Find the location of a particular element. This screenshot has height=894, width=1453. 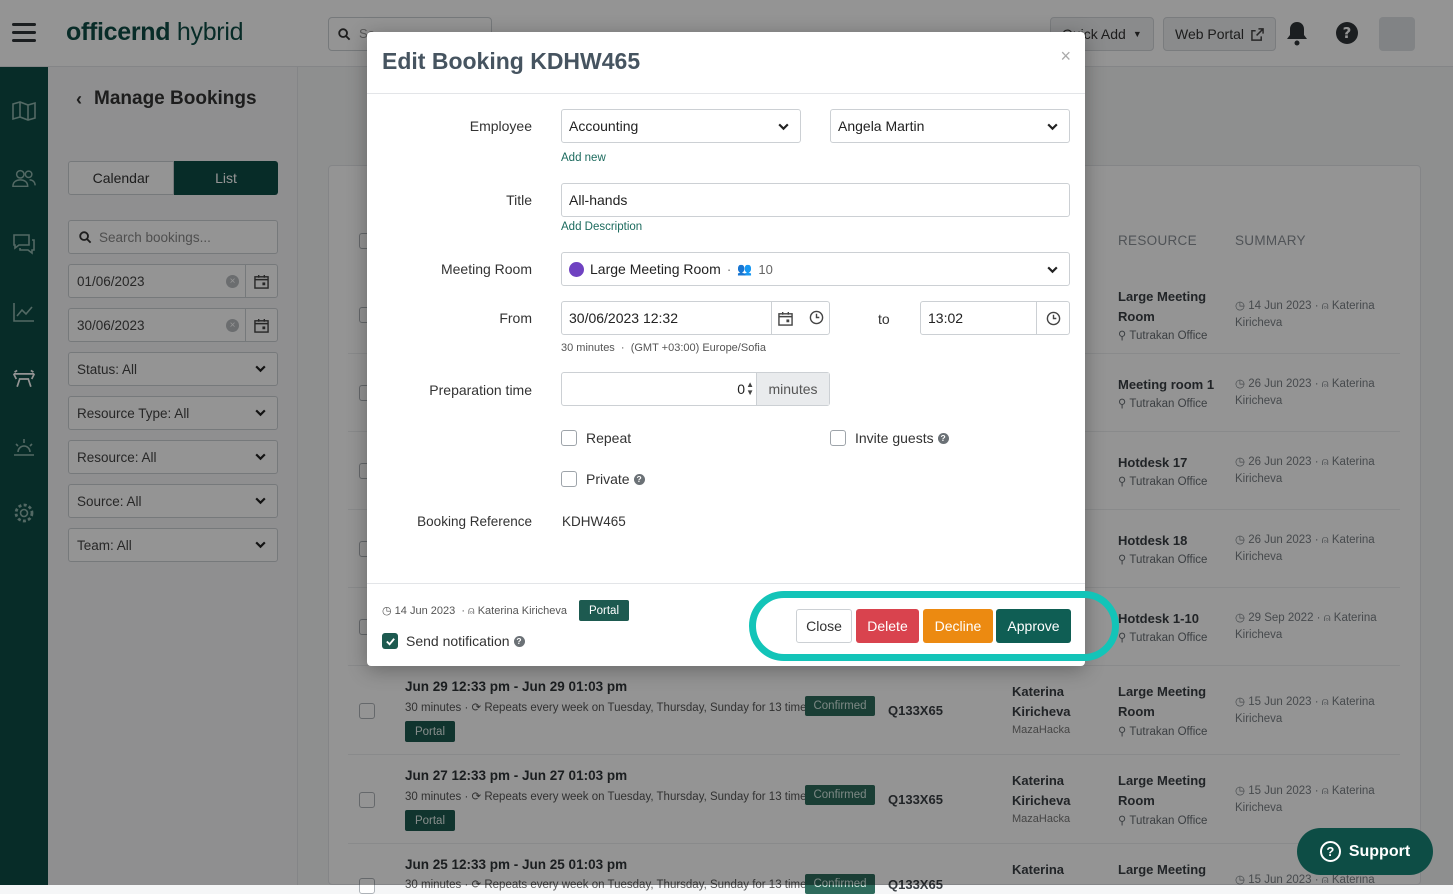

meeting-room-label: Meeting Room is located at coordinates (486, 269).